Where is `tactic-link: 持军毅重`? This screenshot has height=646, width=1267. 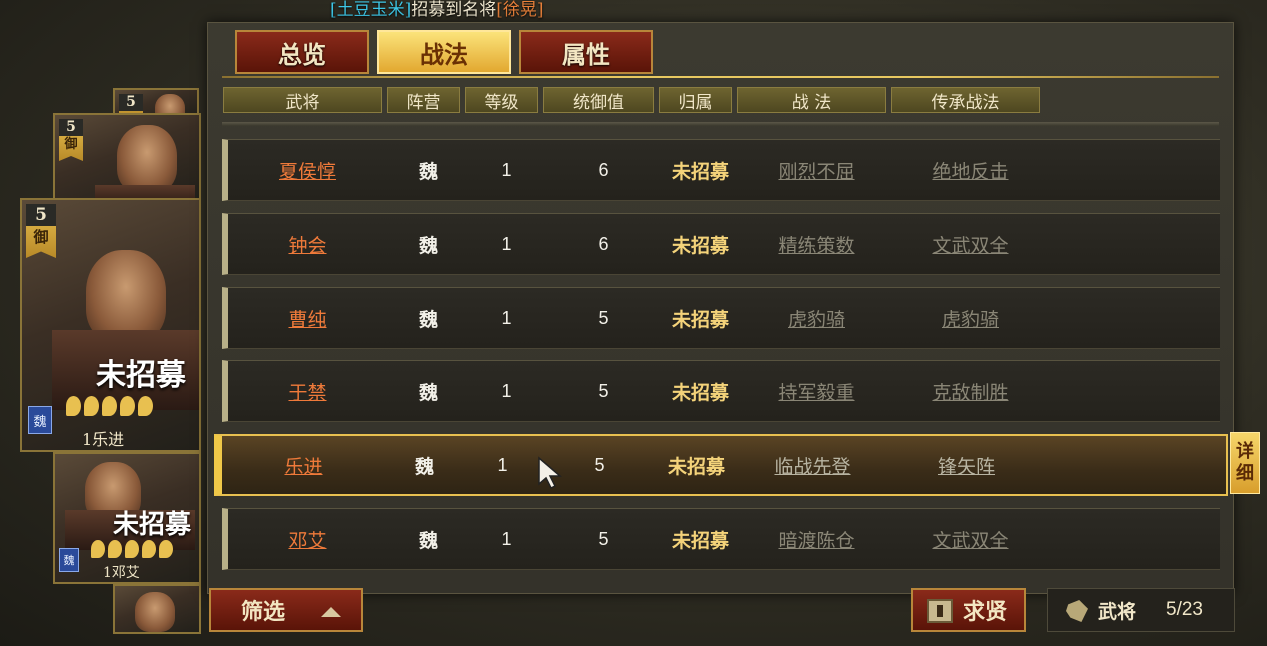
tactic-link: 持军毅重 is located at coordinates (816, 391).